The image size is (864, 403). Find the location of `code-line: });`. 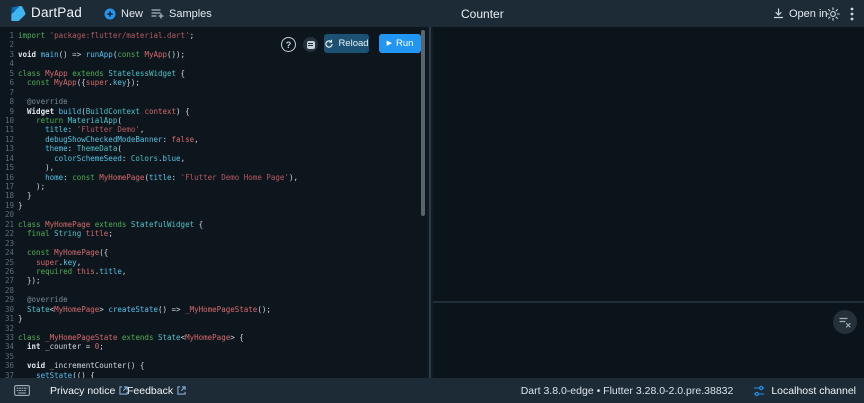

code-line: }); is located at coordinates (218, 280).